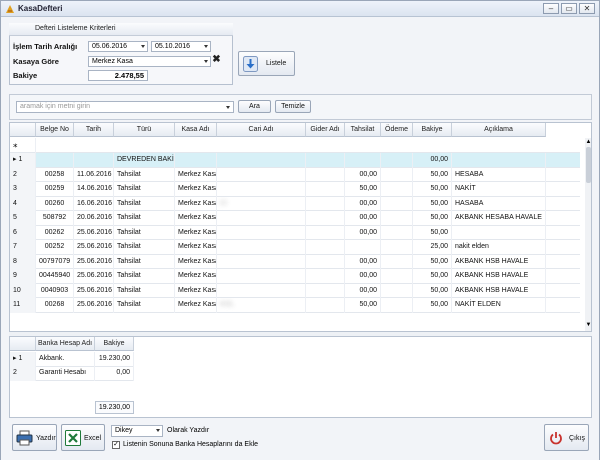  What do you see at coordinates (23, 232) in the screenshot?
I see `cell-n: 6` at bounding box center [23, 232].